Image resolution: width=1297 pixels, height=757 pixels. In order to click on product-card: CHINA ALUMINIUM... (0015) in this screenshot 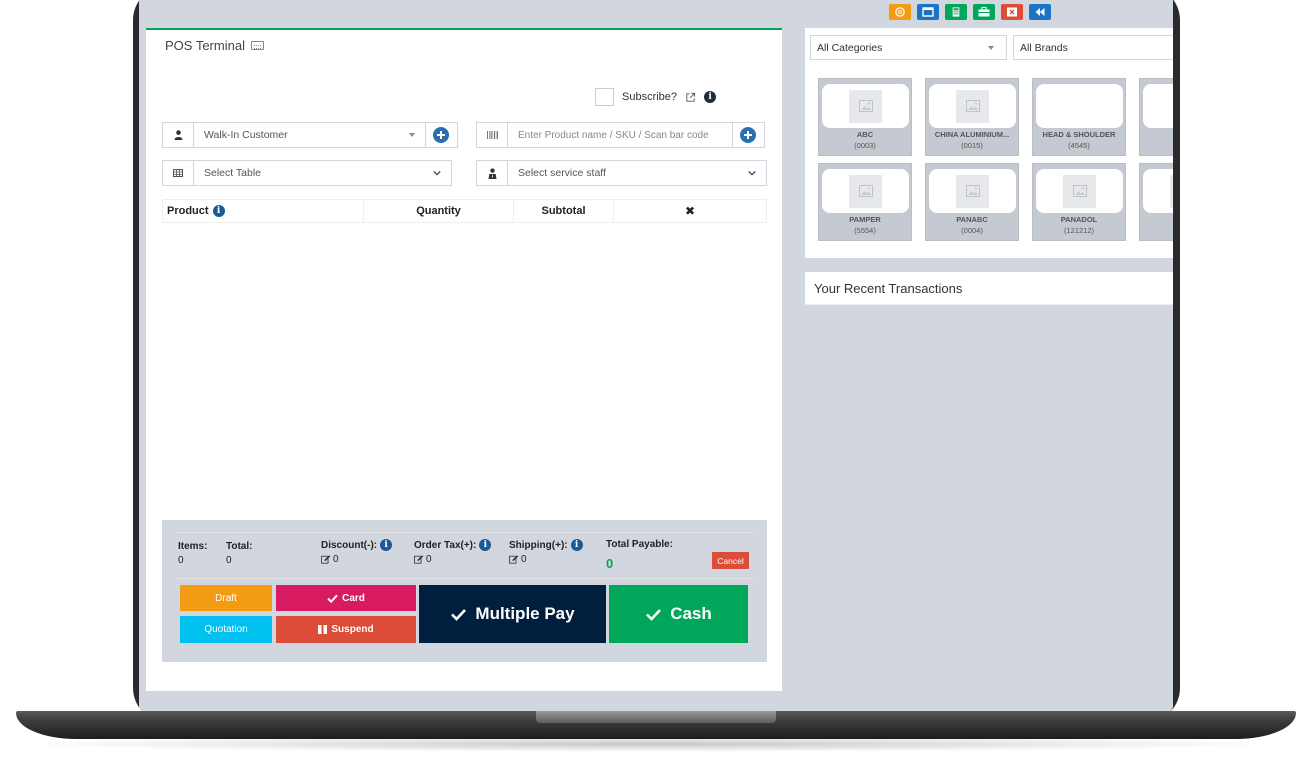, I will do `click(972, 117)`.